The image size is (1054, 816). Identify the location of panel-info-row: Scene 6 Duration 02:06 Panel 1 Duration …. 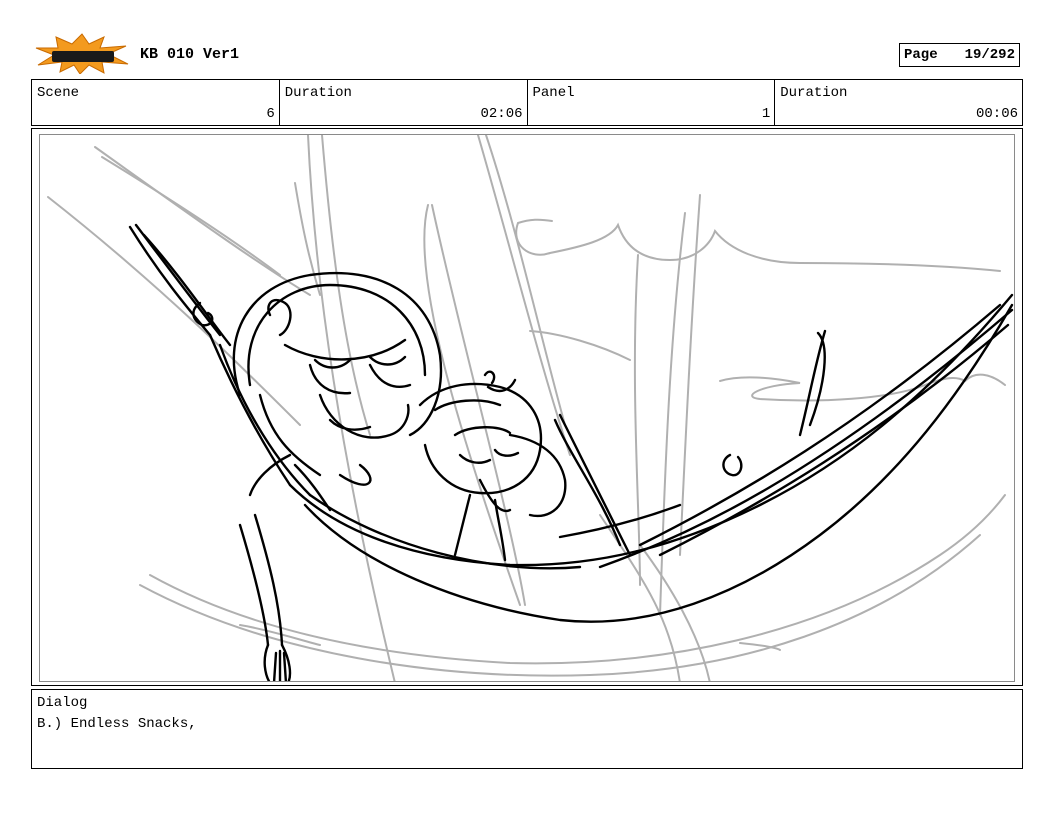
(527, 102).